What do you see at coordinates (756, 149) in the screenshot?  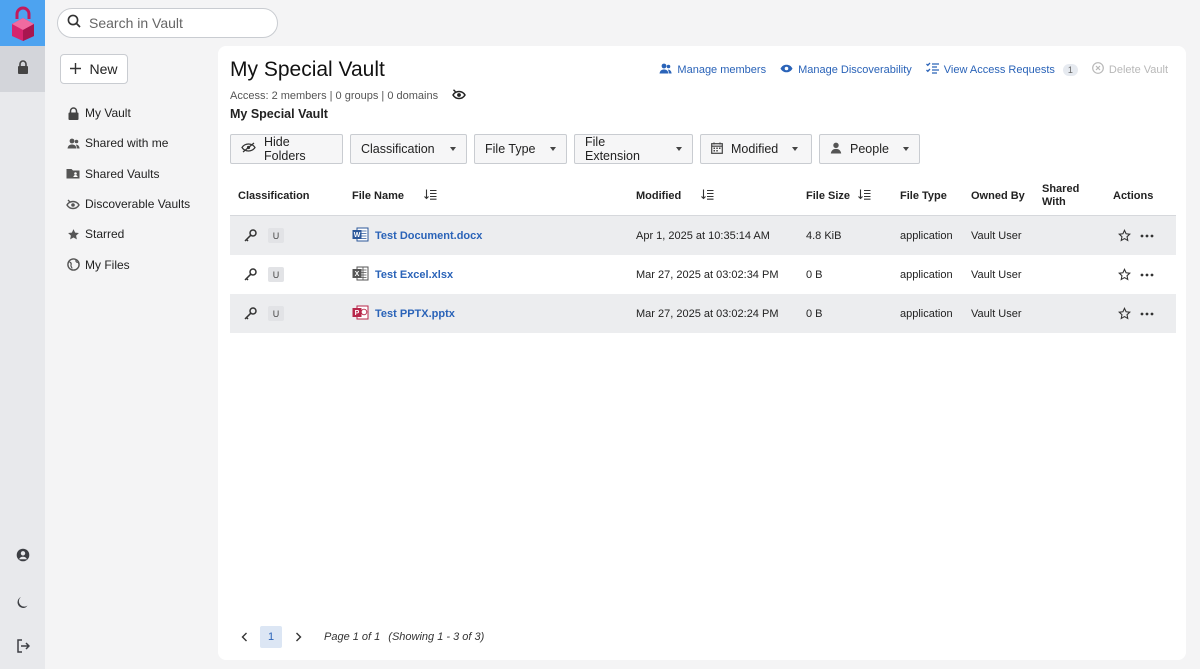 I see `modified-filter: Modified` at bounding box center [756, 149].